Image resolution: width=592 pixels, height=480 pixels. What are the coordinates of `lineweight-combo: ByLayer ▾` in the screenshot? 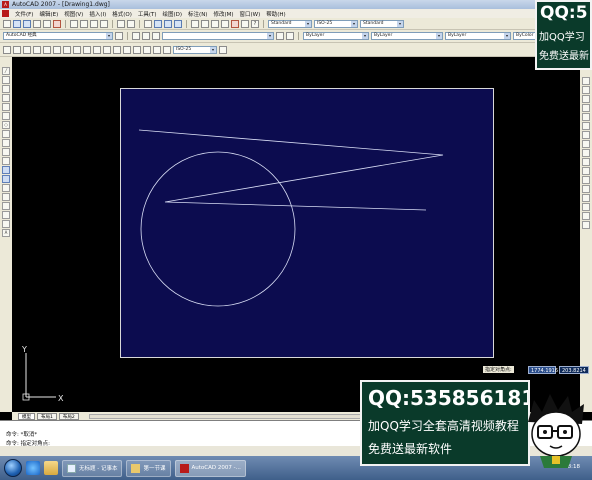 It's located at (478, 36).